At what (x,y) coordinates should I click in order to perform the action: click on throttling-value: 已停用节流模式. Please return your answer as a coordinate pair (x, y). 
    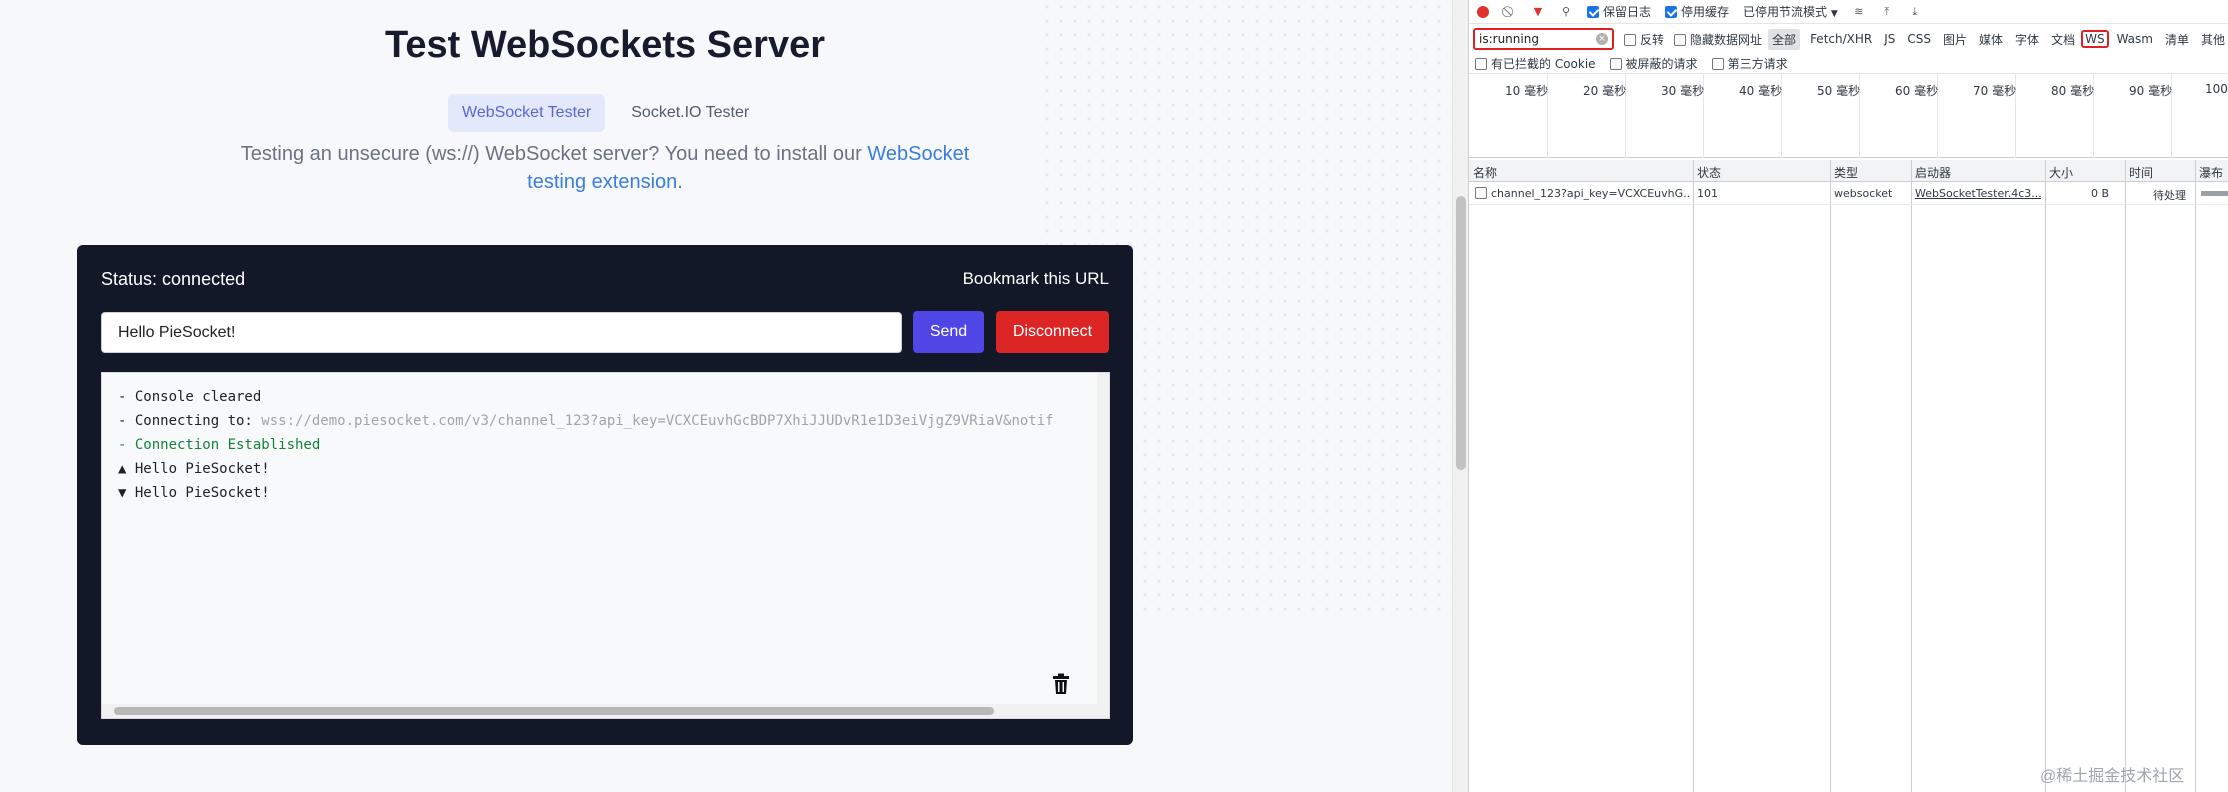
    Looking at the image, I should click on (1785, 12).